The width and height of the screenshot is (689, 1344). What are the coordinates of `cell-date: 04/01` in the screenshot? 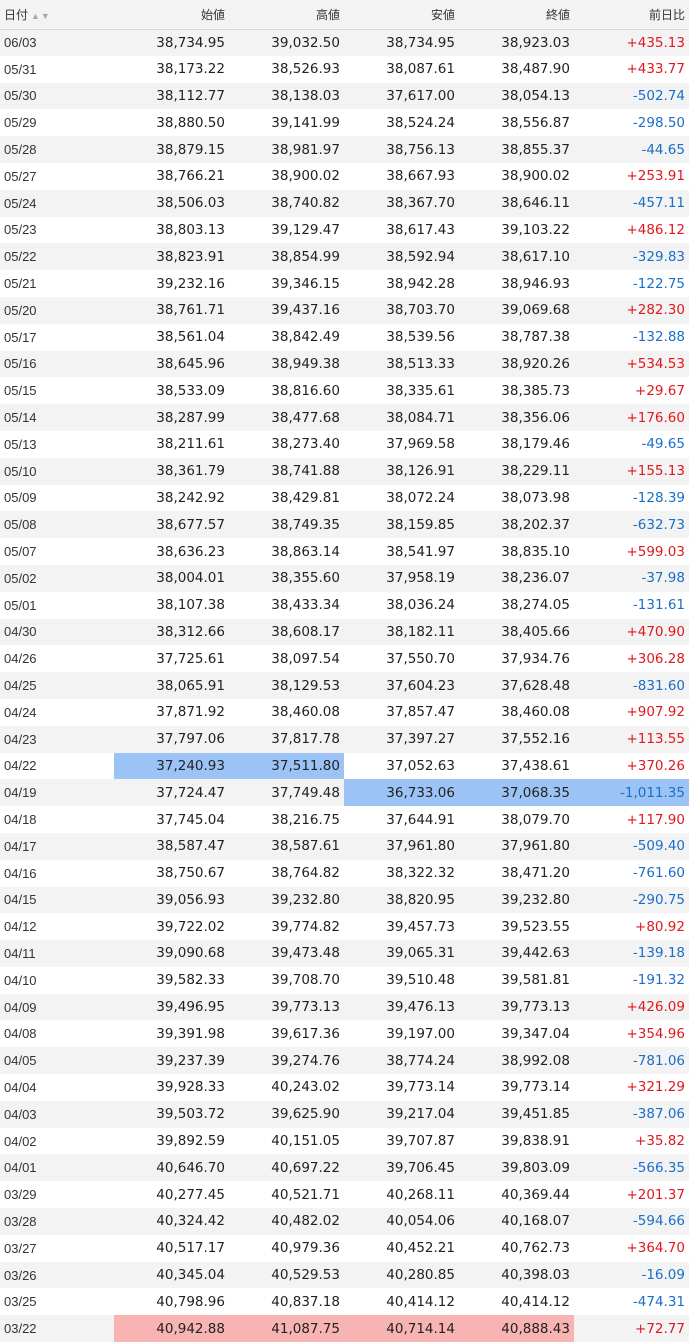 It's located at (57, 1168).